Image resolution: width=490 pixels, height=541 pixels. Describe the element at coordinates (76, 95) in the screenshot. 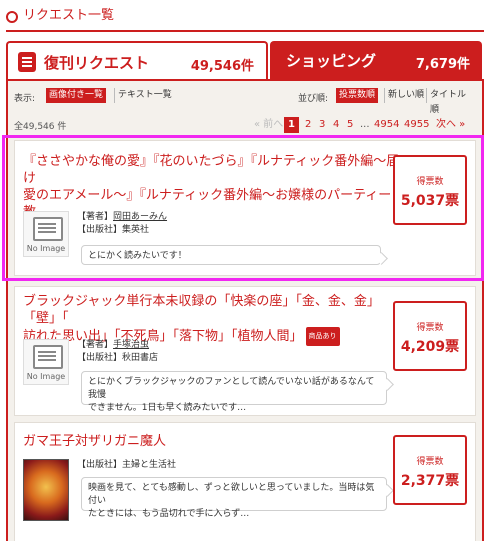

I see `view-with-image-button: 画像付き一覧` at that location.